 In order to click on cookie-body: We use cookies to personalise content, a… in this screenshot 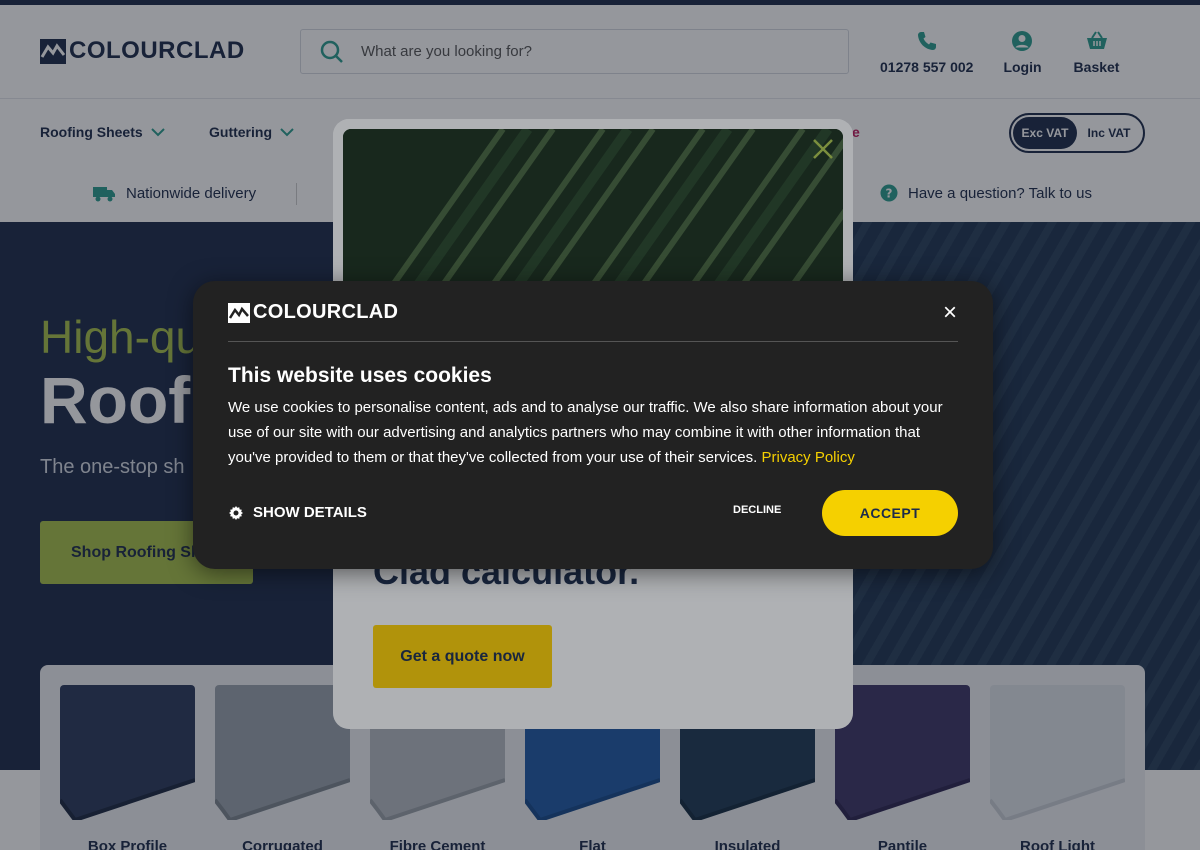, I will do `click(593, 432)`.